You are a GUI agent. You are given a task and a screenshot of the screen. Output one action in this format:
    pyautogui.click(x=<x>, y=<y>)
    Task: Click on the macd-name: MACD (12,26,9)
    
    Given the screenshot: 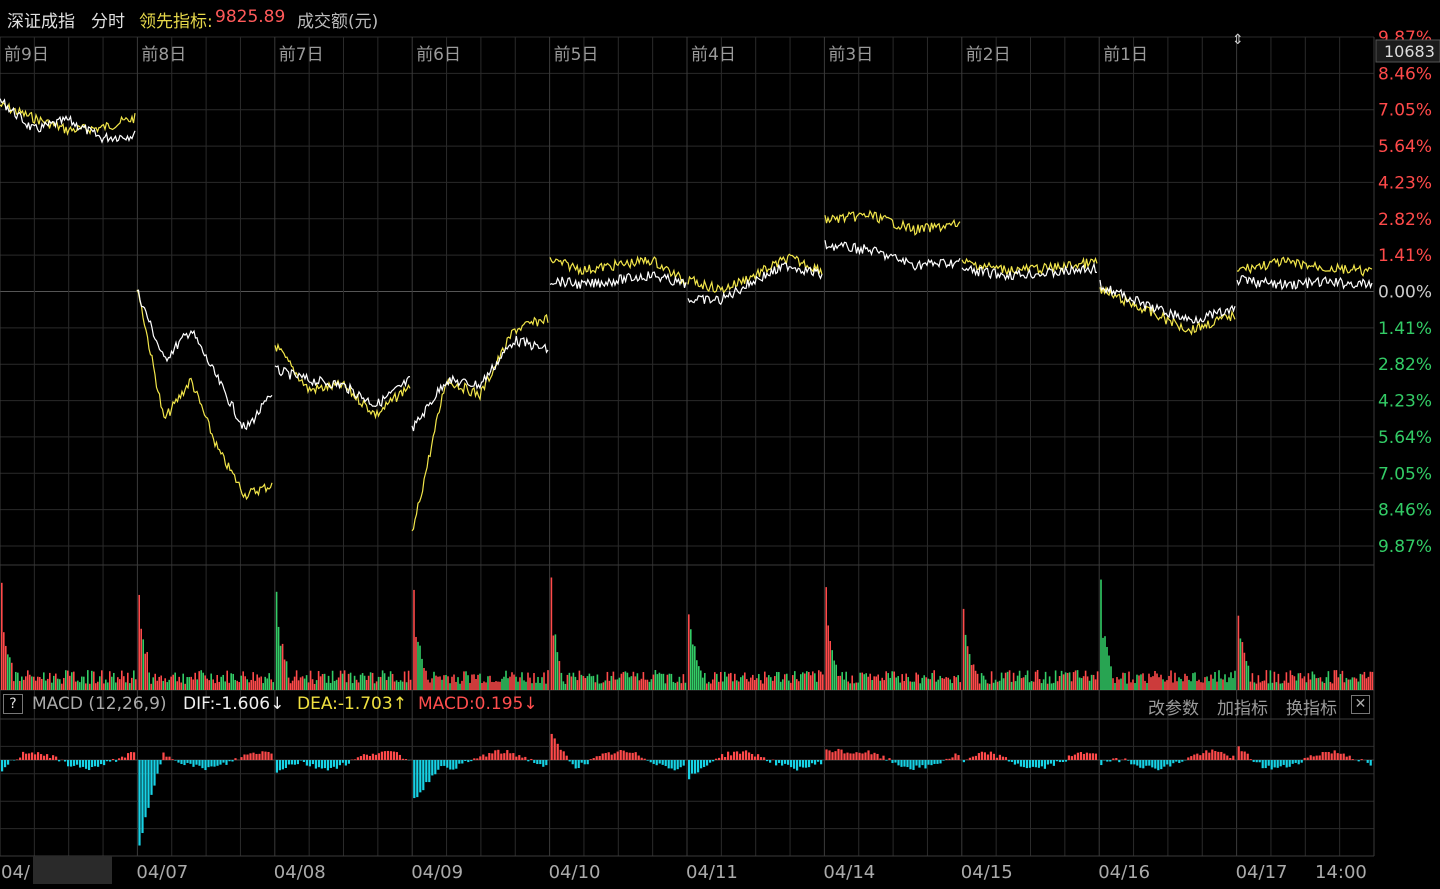 What is the action you would take?
    pyautogui.click(x=99, y=704)
    